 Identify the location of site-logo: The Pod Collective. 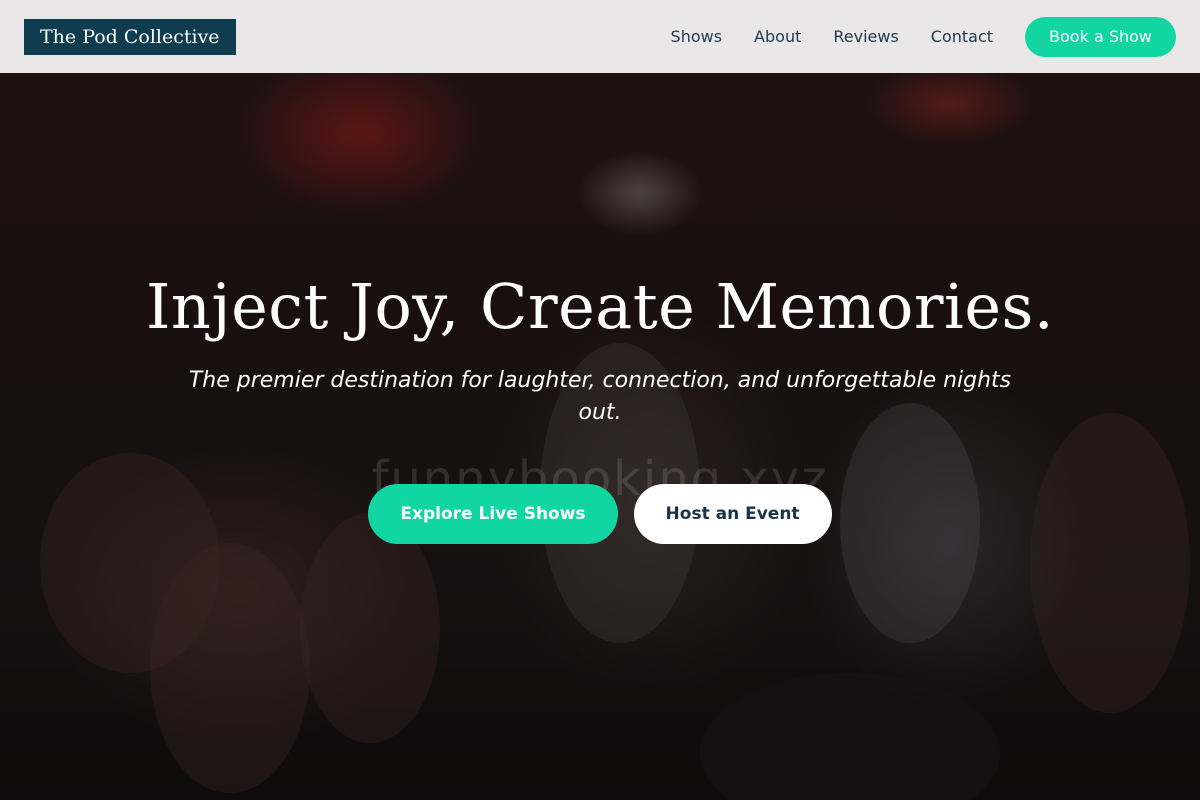
(130, 36).